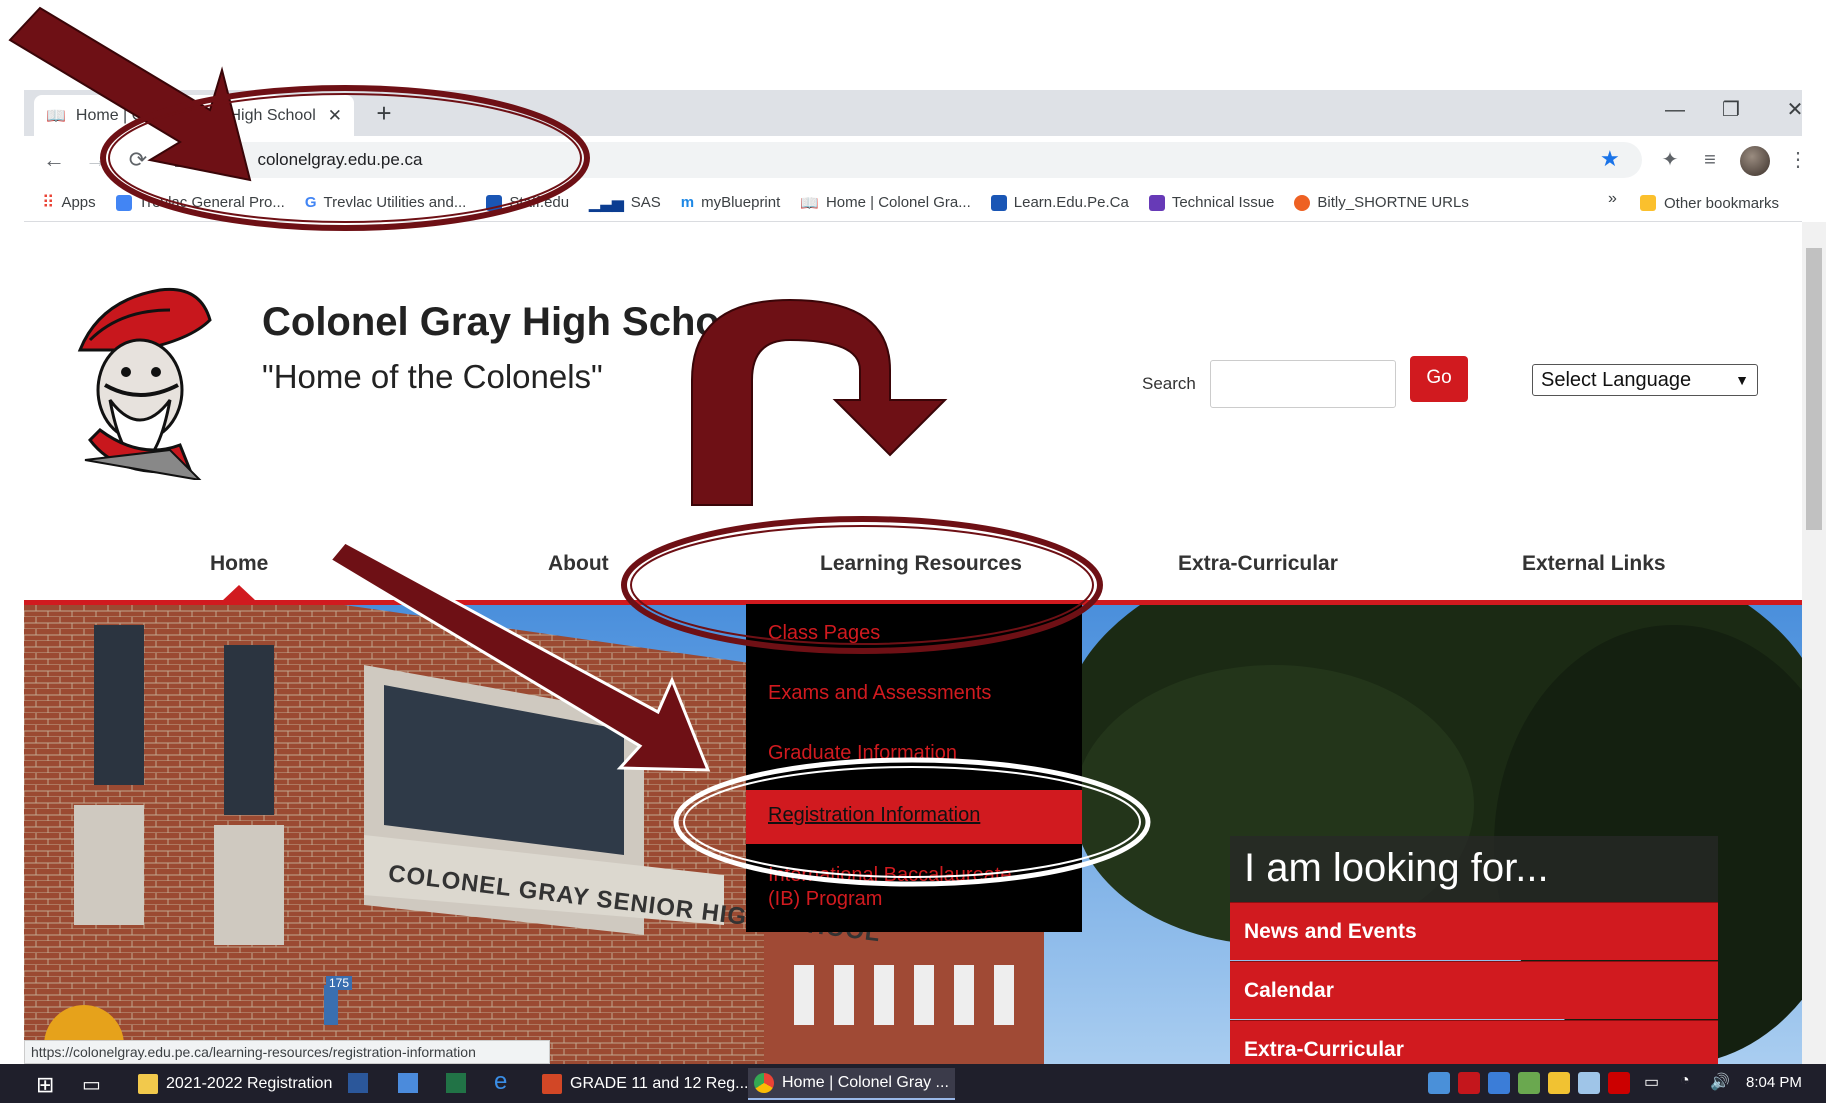 This screenshot has width=1826, height=1103. Describe the element at coordinates (1774, 1082) in the screenshot. I see `taskbar-clock: 8:04 PM` at that location.